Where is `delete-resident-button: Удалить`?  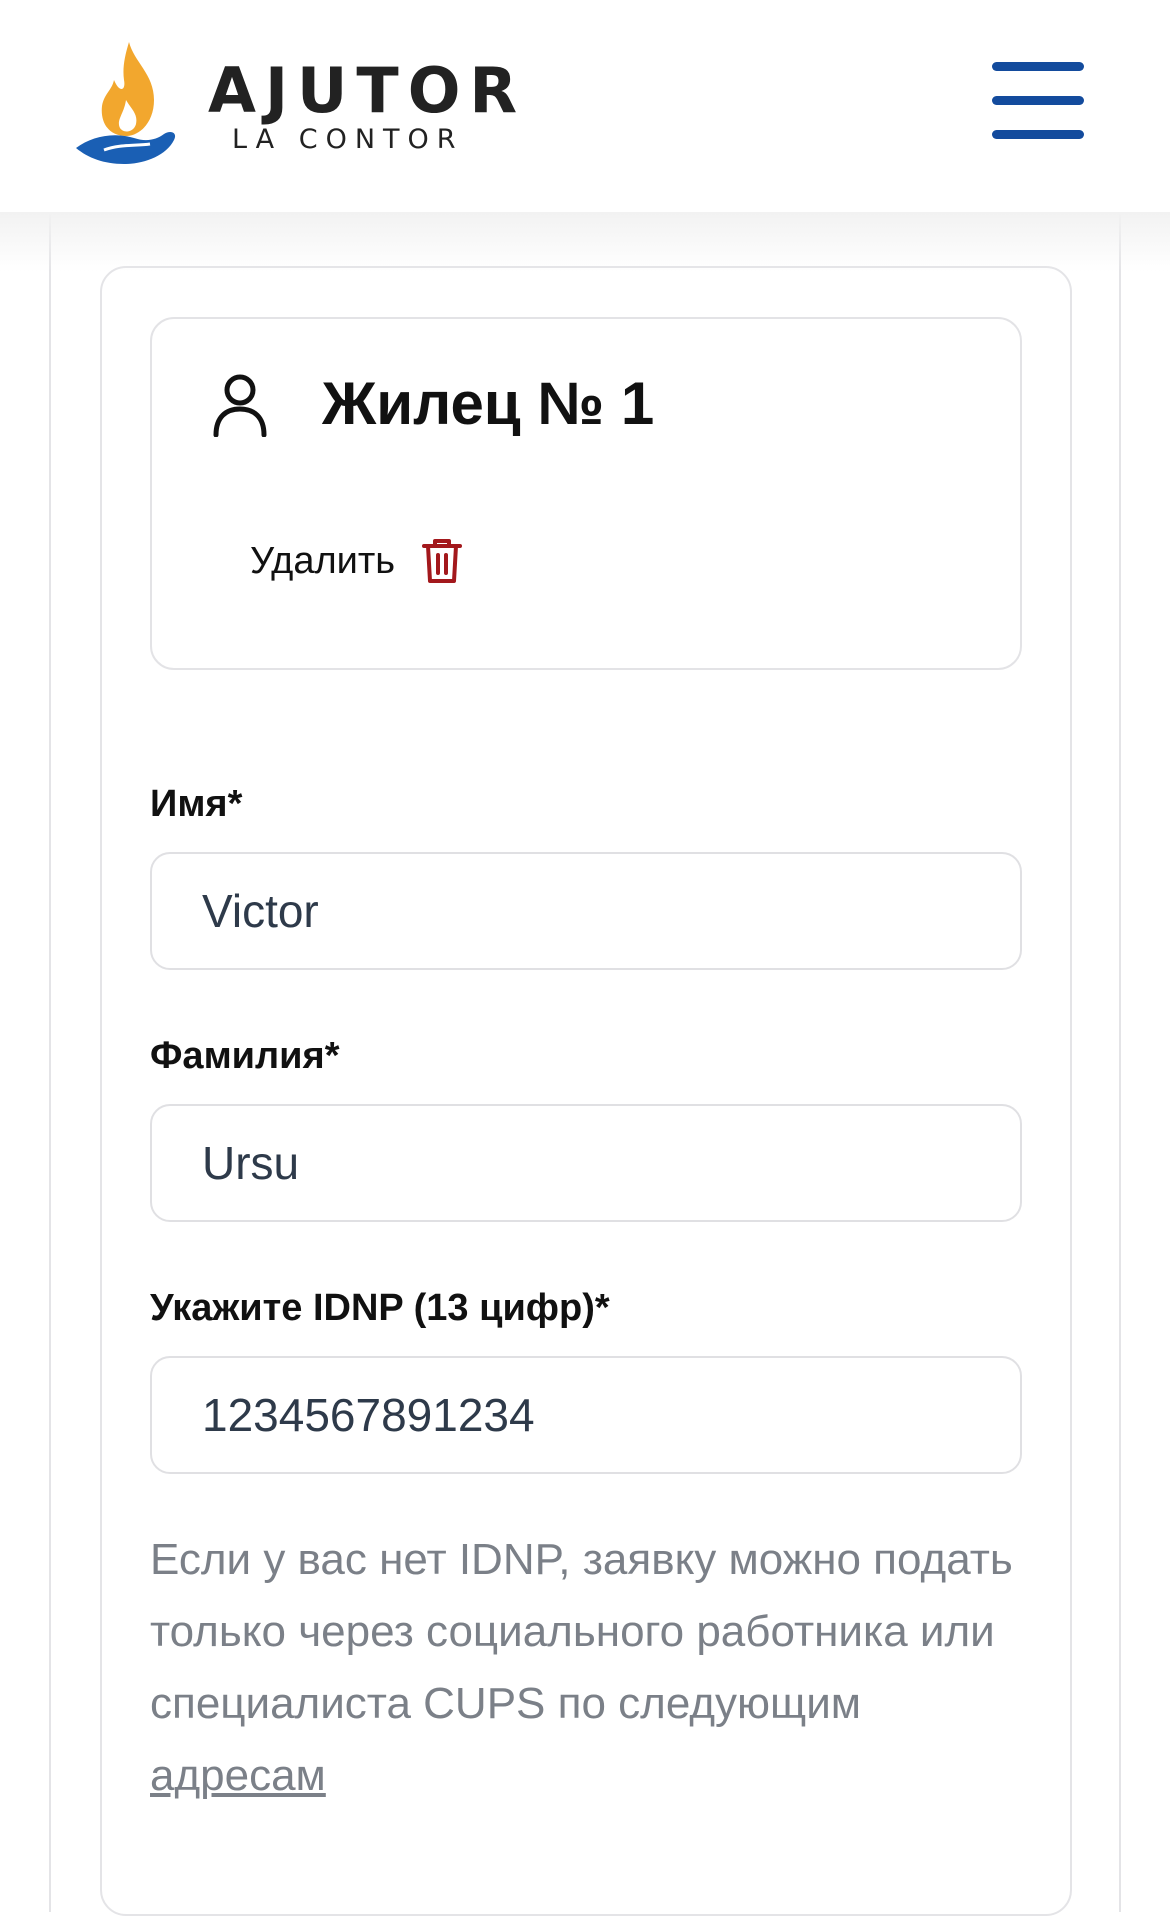 delete-resident-button: Удалить is located at coordinates (356, 561).